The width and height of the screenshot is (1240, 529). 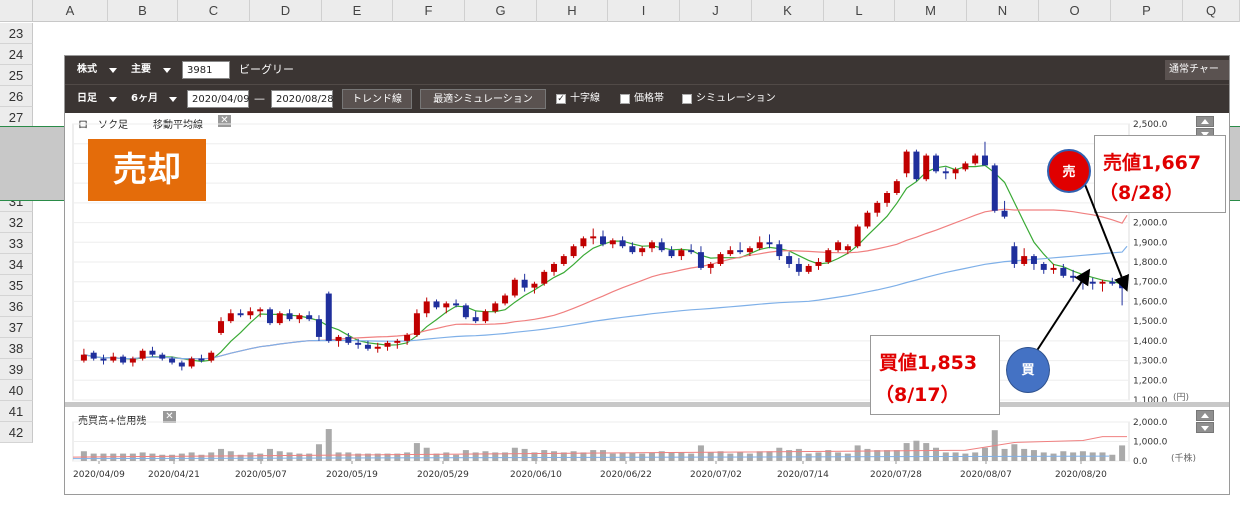 I want to click on row-header-42: 42, so click(x=16, y=432).